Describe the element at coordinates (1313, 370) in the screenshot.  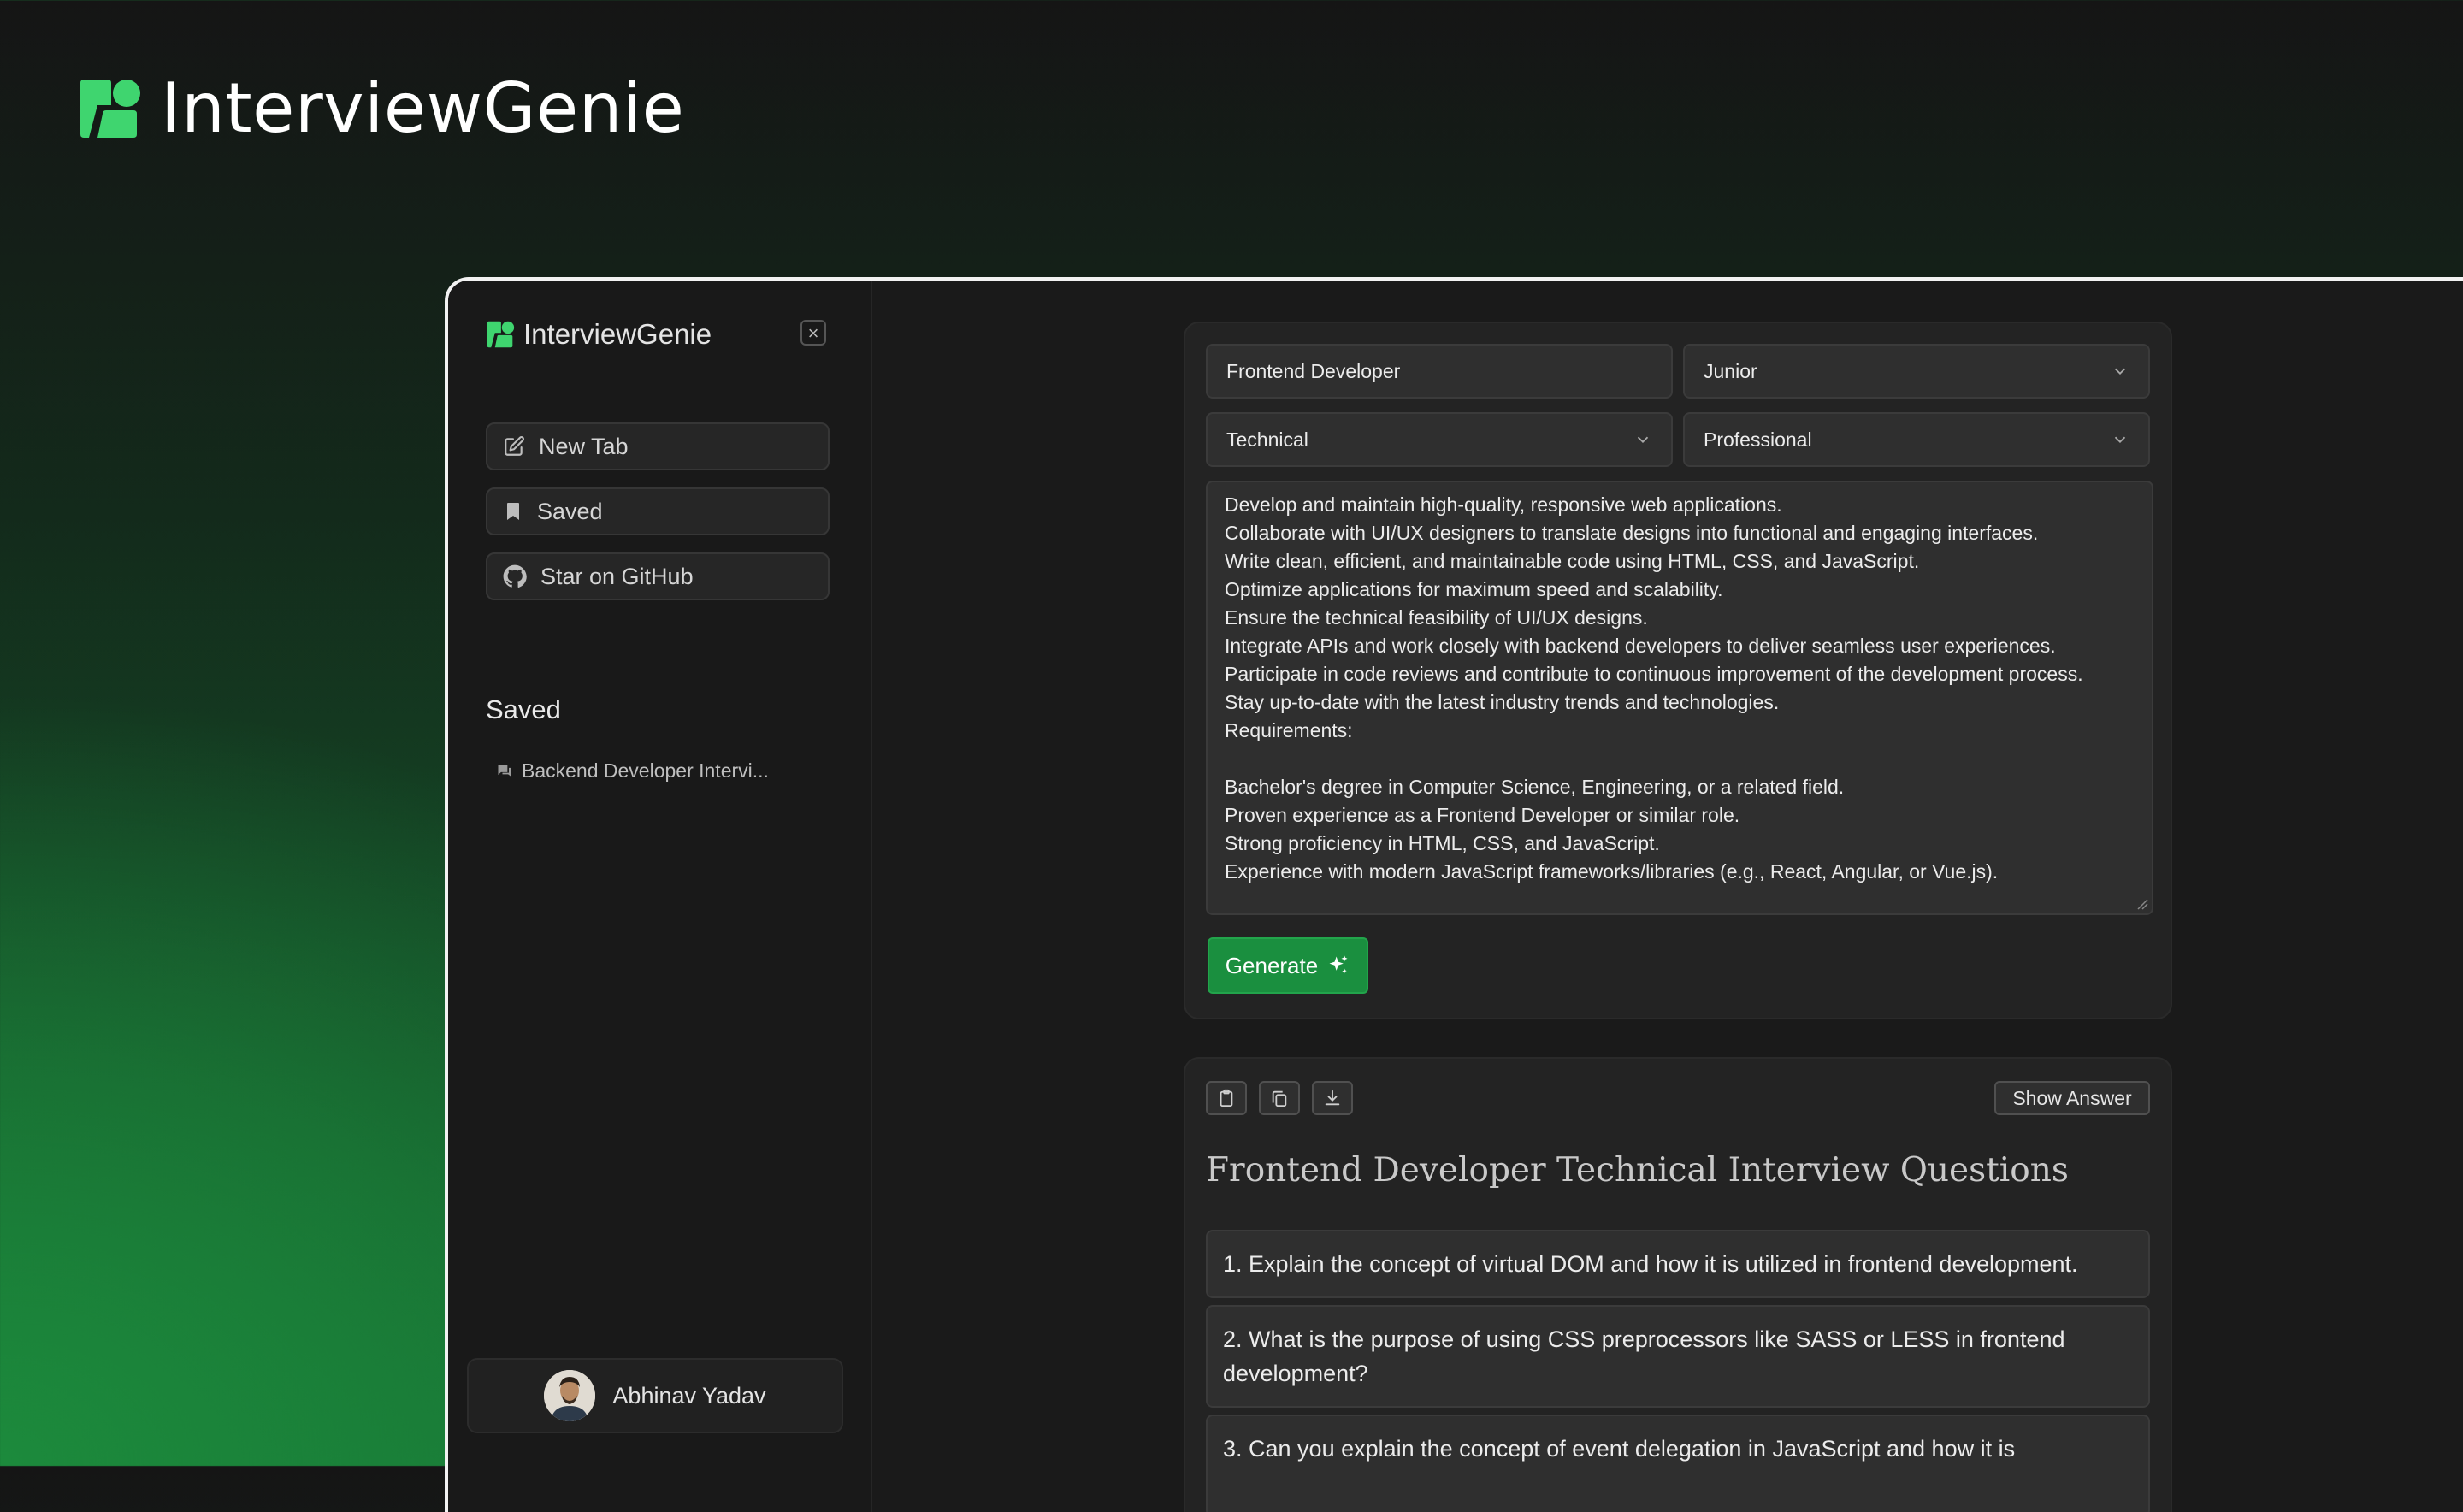
I see `job-role-value: Frontend Developer` at that location.